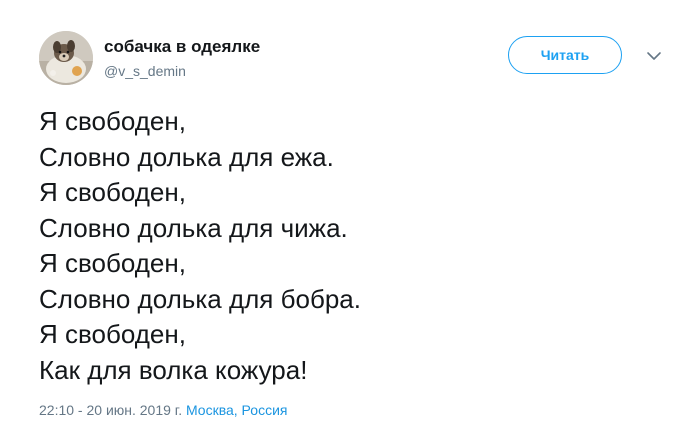  What do you see at coordinates (173, 369) in the screenshot?
I see `tweet-line: Как для волка кожура!` at bounding box center [173, 369].